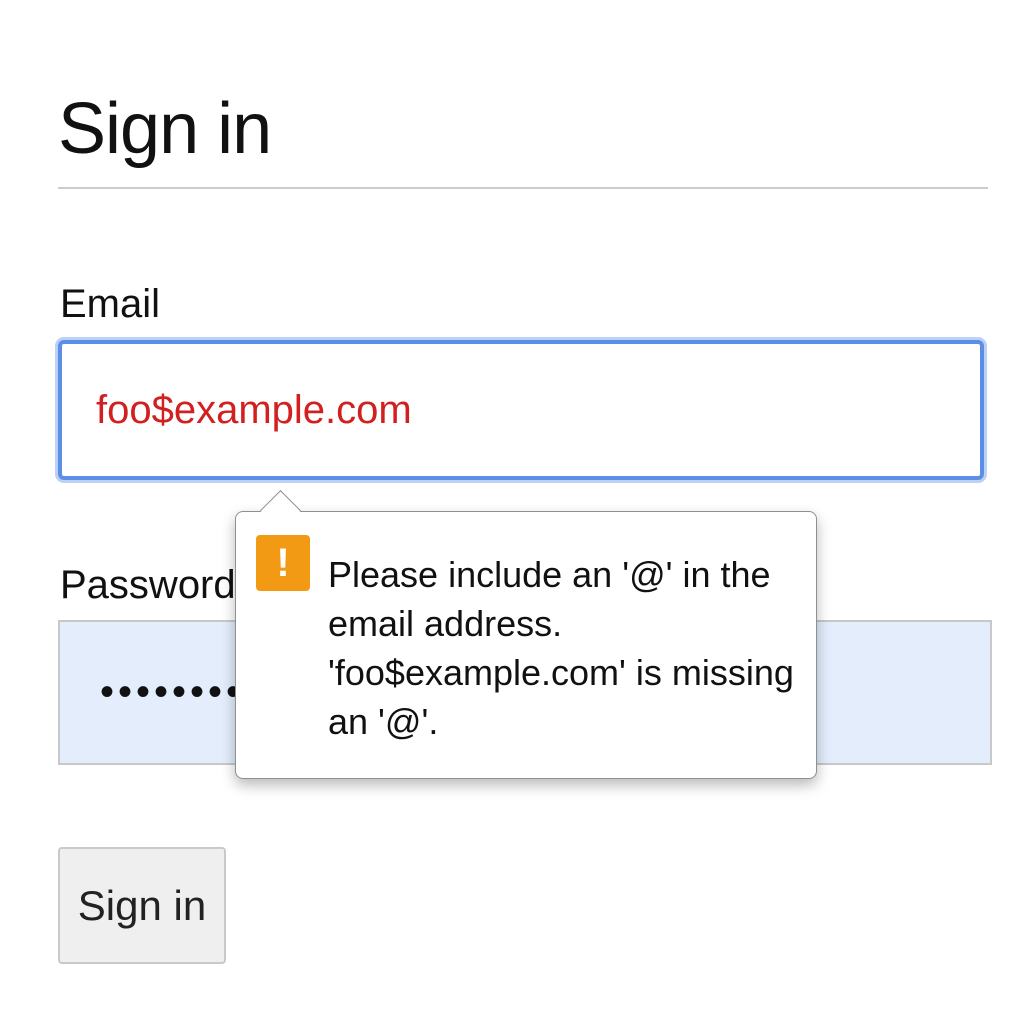  Describe the element at coordinates (521, 410) in the screenshot. I see `email-field` at that location.